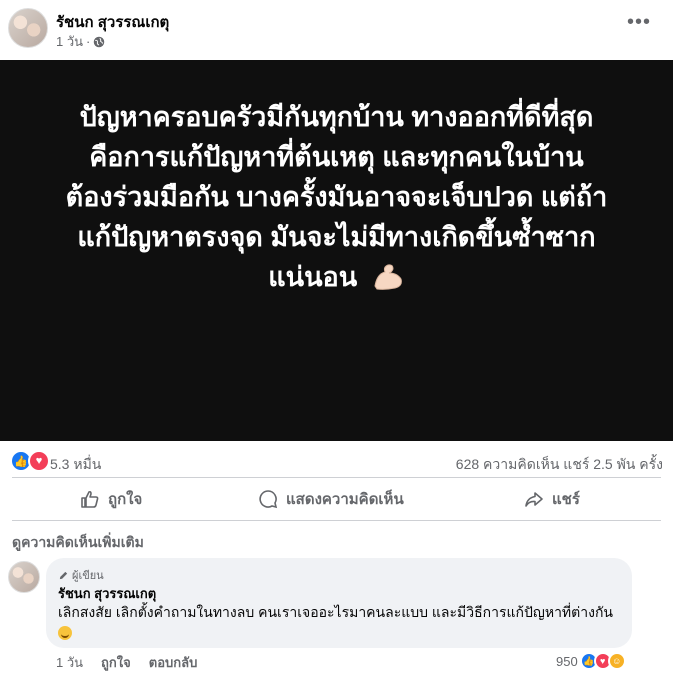  Describe the element at coordinates (88, 576) in the screenshot. I see `author-badge-label: ผู้เขียน` at that location.